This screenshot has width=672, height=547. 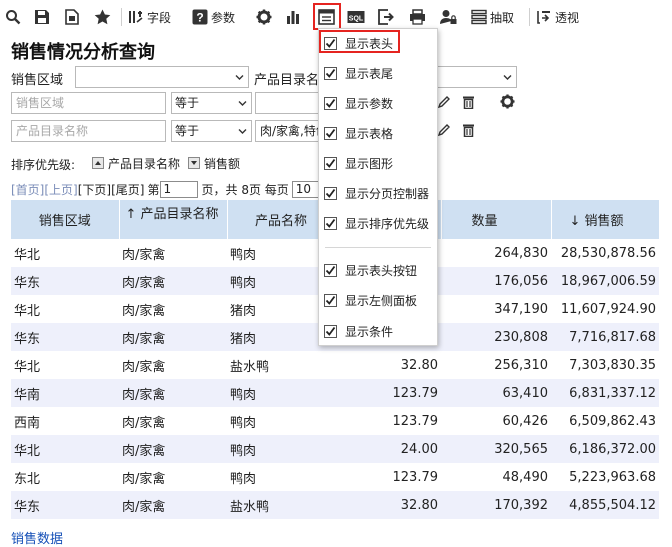 I want to click on menu-item-show-header-buttons: 显示表头按钮, so click(x=370, y=270).